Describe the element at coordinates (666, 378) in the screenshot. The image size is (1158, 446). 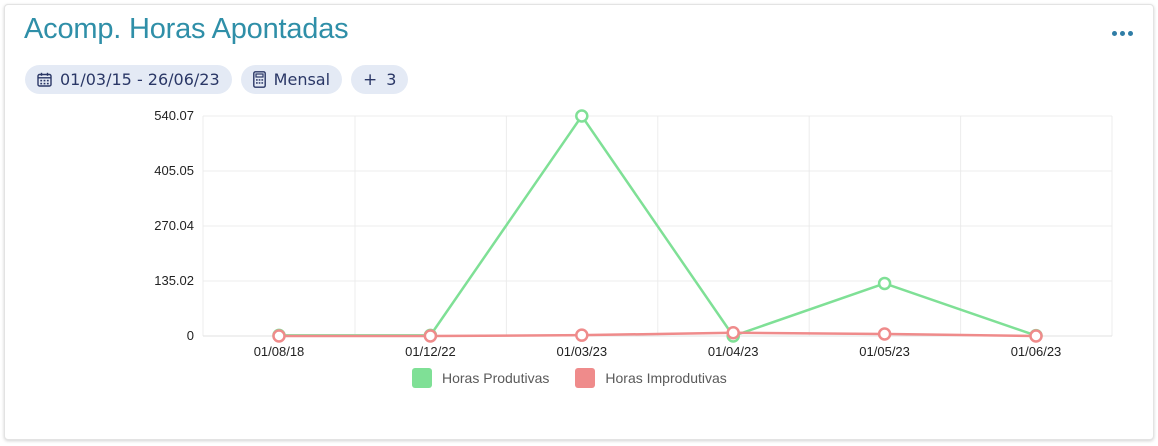
I see `legend-label-improdutivas: Horas Improdutivas` at that location.